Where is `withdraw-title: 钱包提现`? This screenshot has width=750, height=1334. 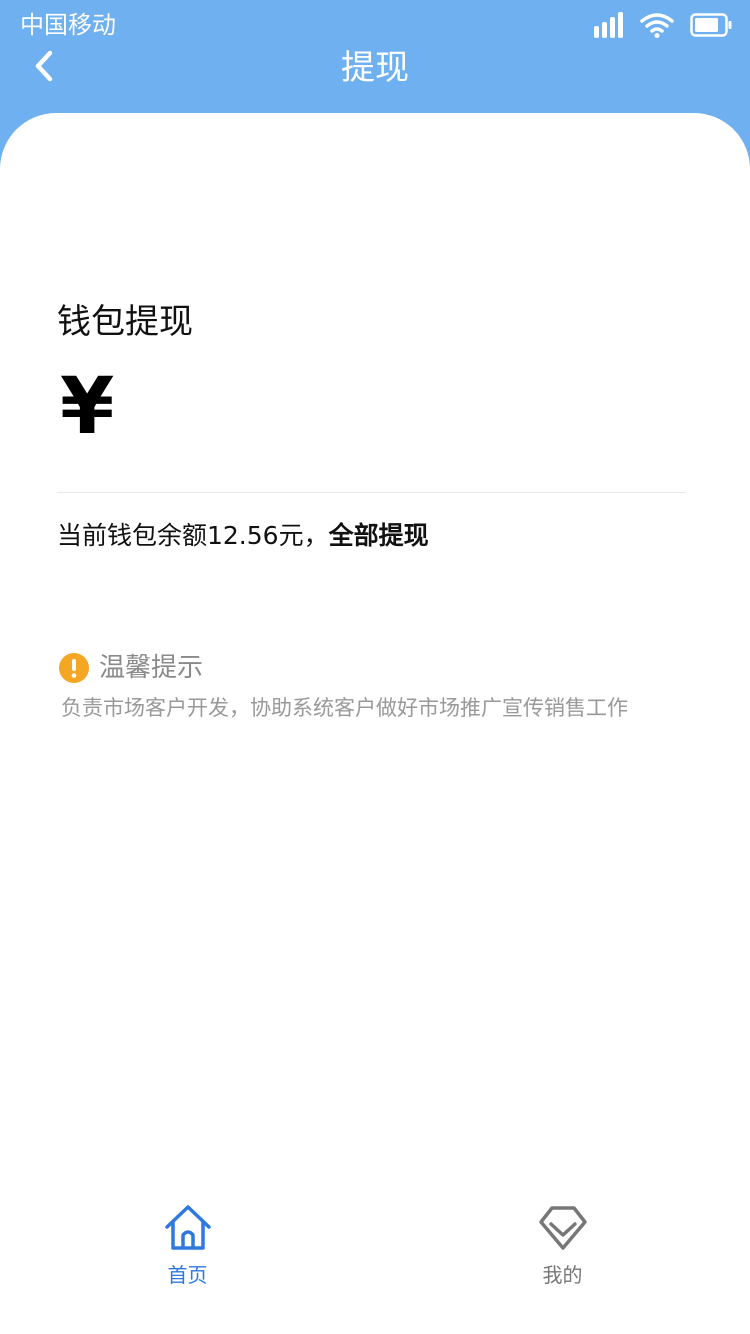 withdraw-title: 钱包提现 is located at coordinates (125, 322).